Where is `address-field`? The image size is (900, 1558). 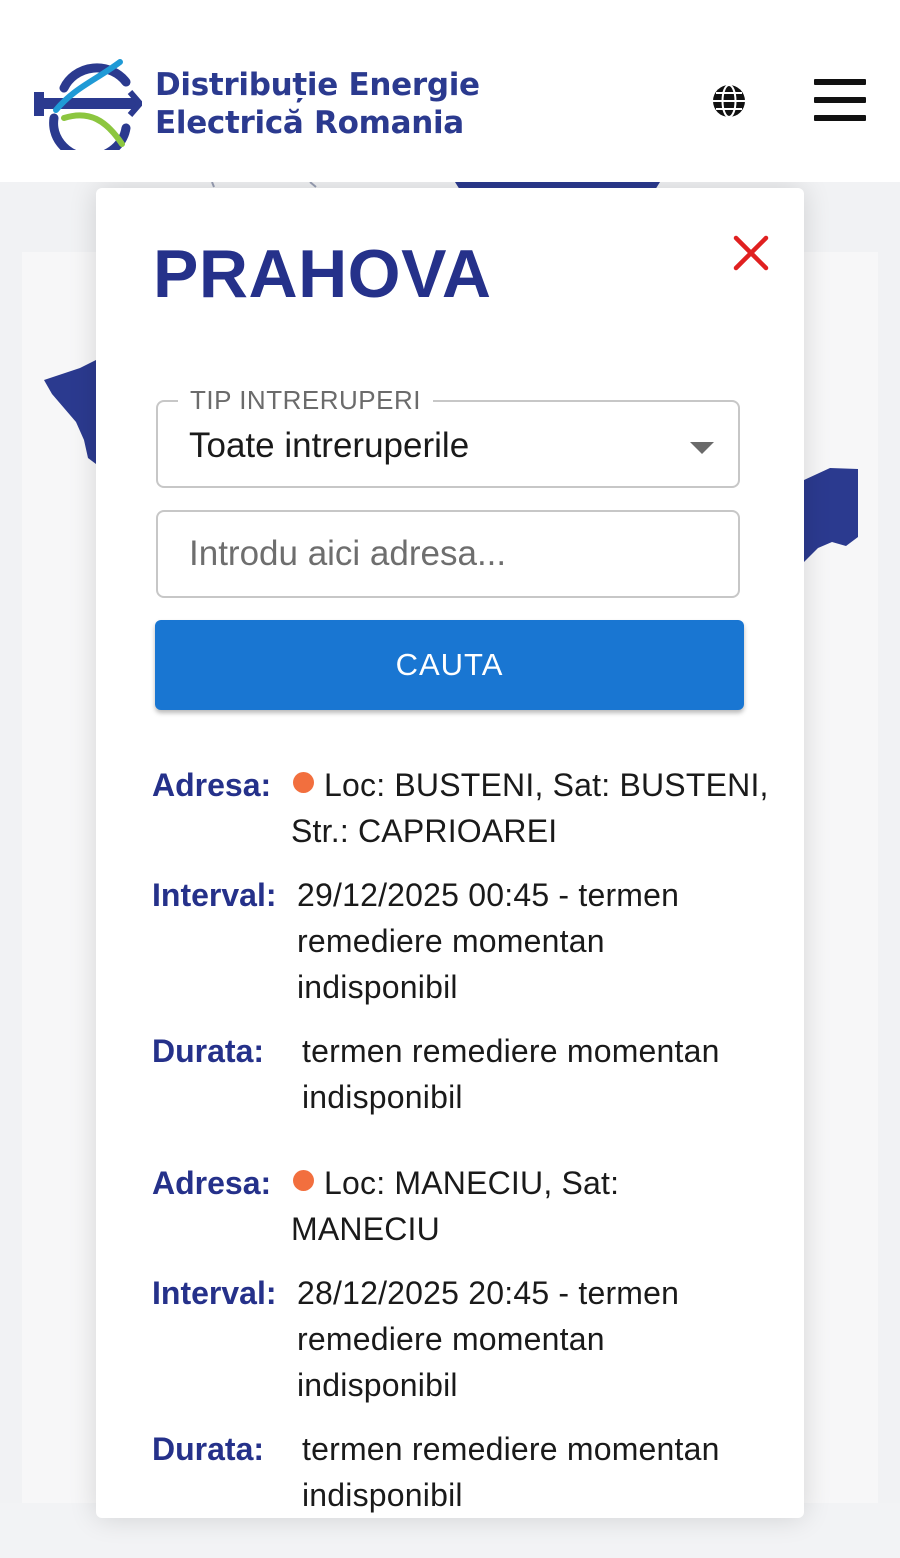
address-field is located at coordinates (448, 554).